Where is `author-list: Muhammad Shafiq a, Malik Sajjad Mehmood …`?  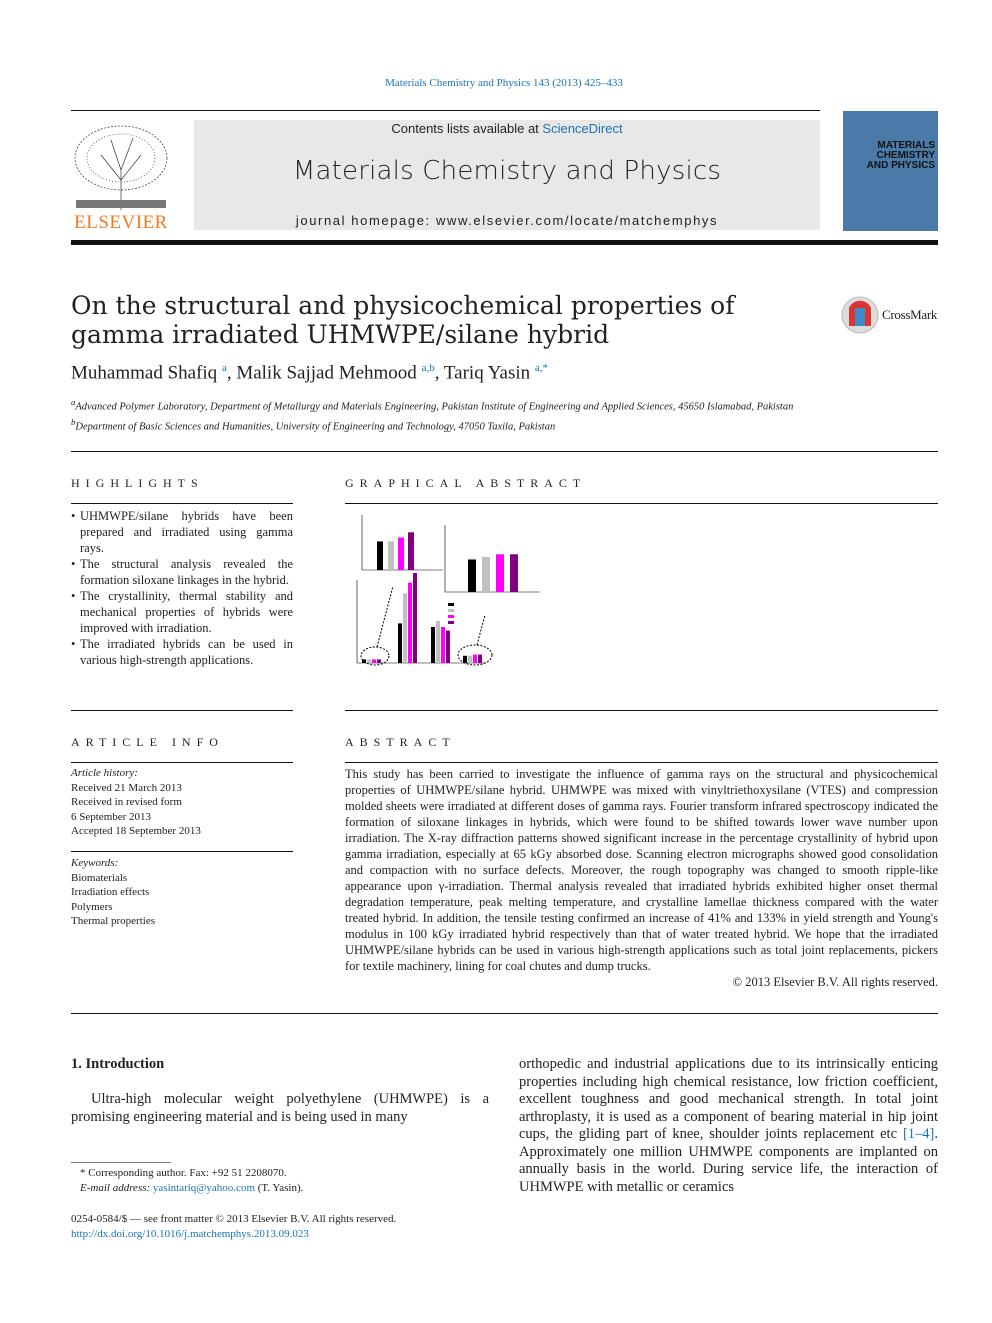
author-list: Muhammad Shafiq a, Malik Sajjad Mehmood … is located at coordinates (310, 373).